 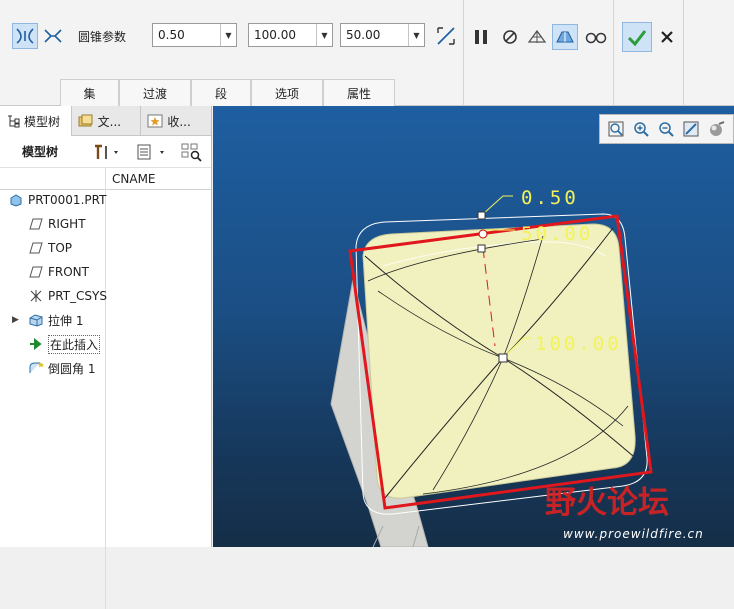 What do you see at coordinates (510, 37) in the screenshot?
I see `no-preview-icon` at bounding box center [510, 37].